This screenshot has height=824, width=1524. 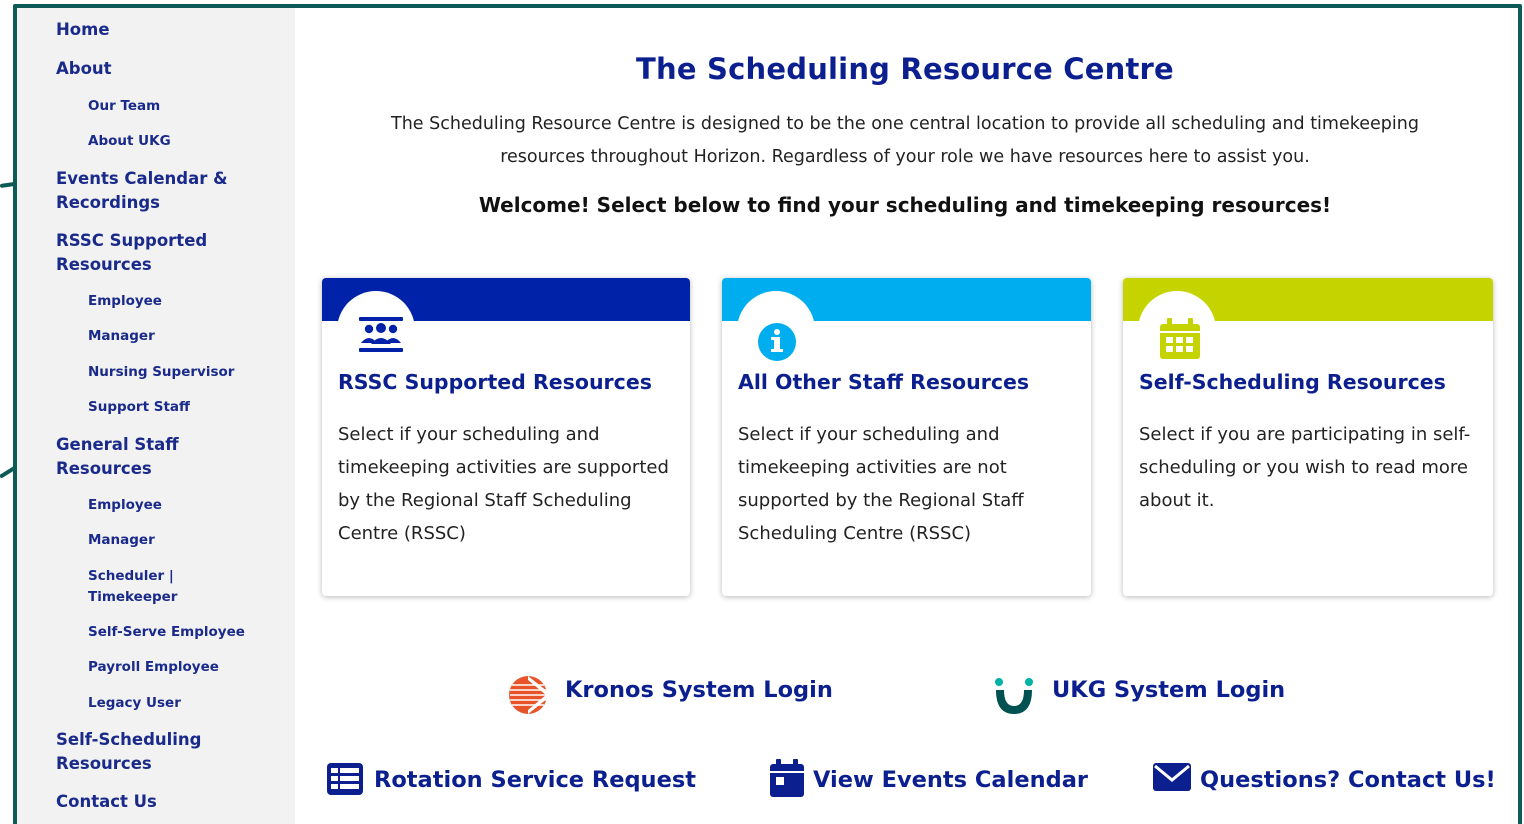 What do you see at coordinates (183, 703) in the screenshot?
I see `nav-gs-legacy: Legacy User` at bounding box center [183, 703].